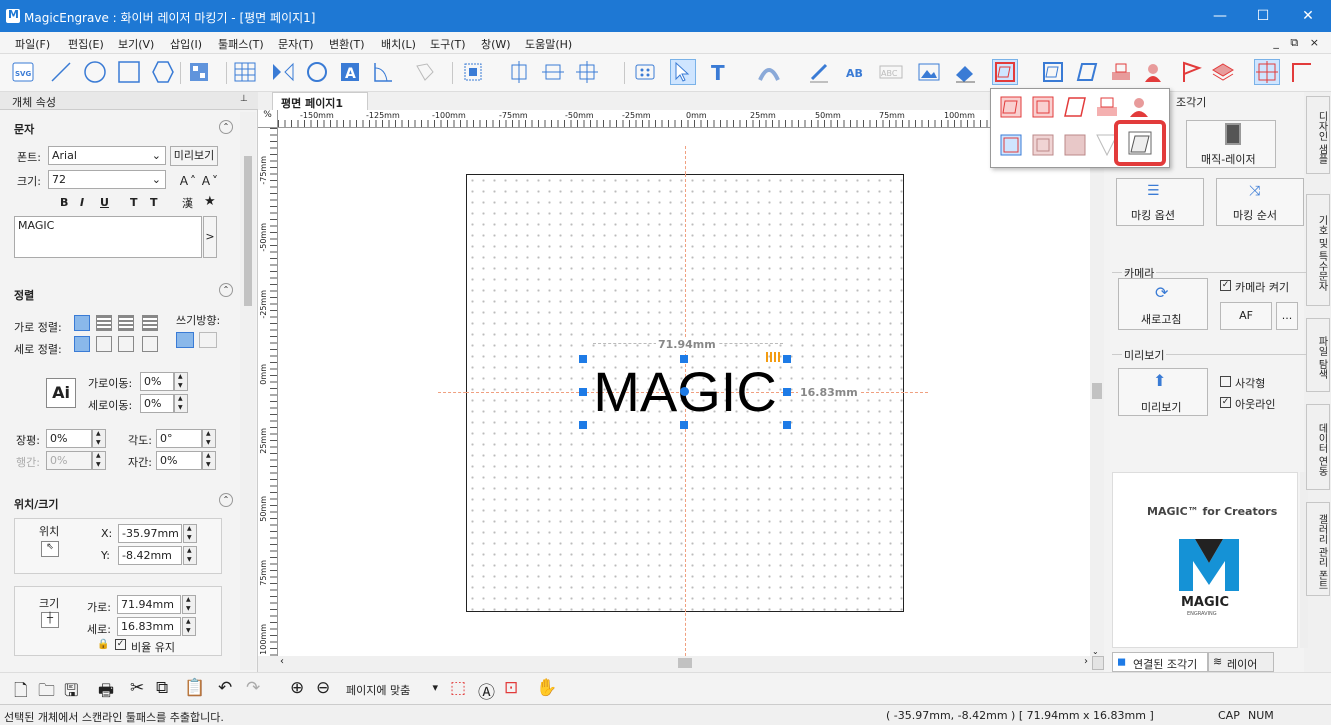 This screenshot has width=1331, height=725. I want to click on align-left-icon, so click(82, 323).